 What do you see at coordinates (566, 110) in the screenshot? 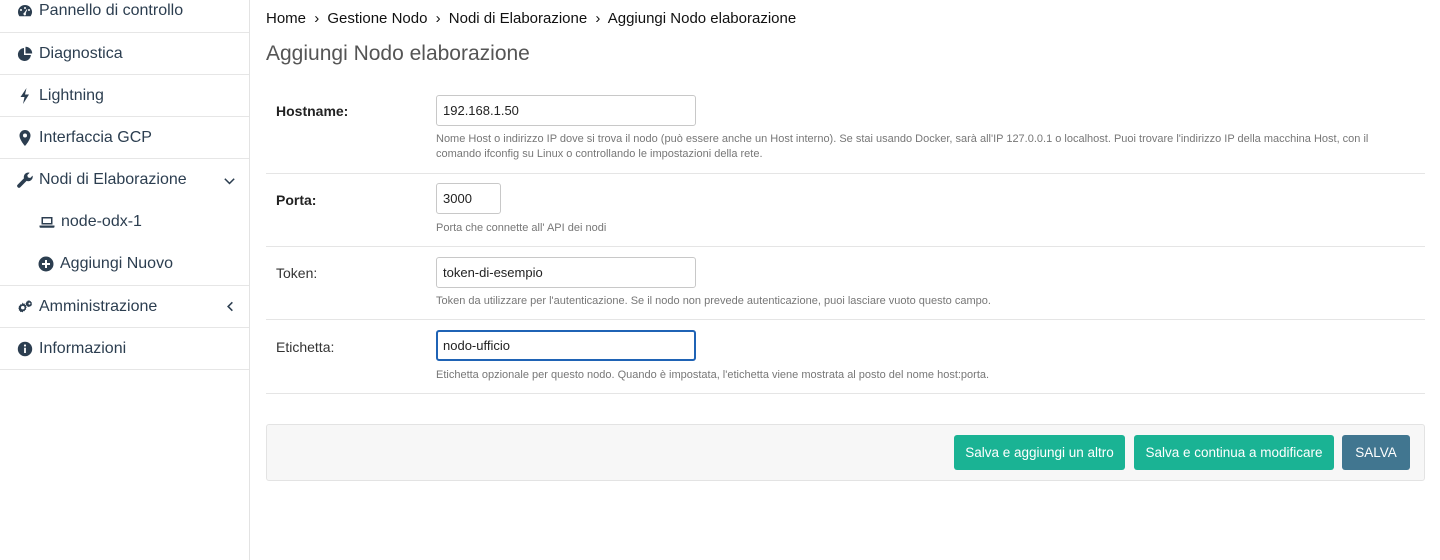
I see `hostname-input: 192.168.1.50` at bounding box center [566, 110].